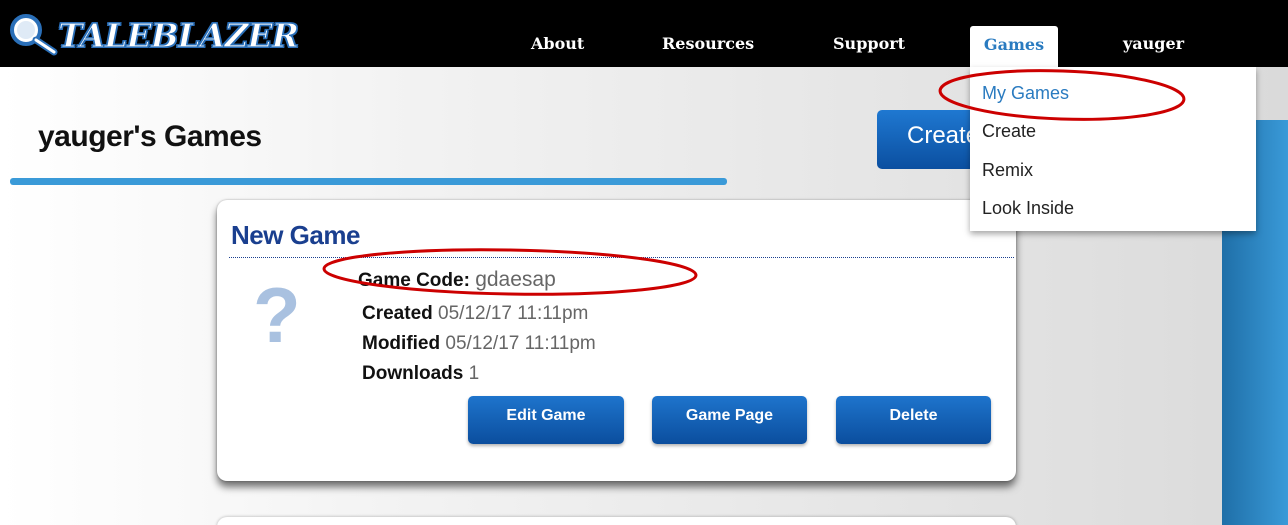 The image size is (1288, 525). I want to click on game-title: New Game, so click(295, 235).